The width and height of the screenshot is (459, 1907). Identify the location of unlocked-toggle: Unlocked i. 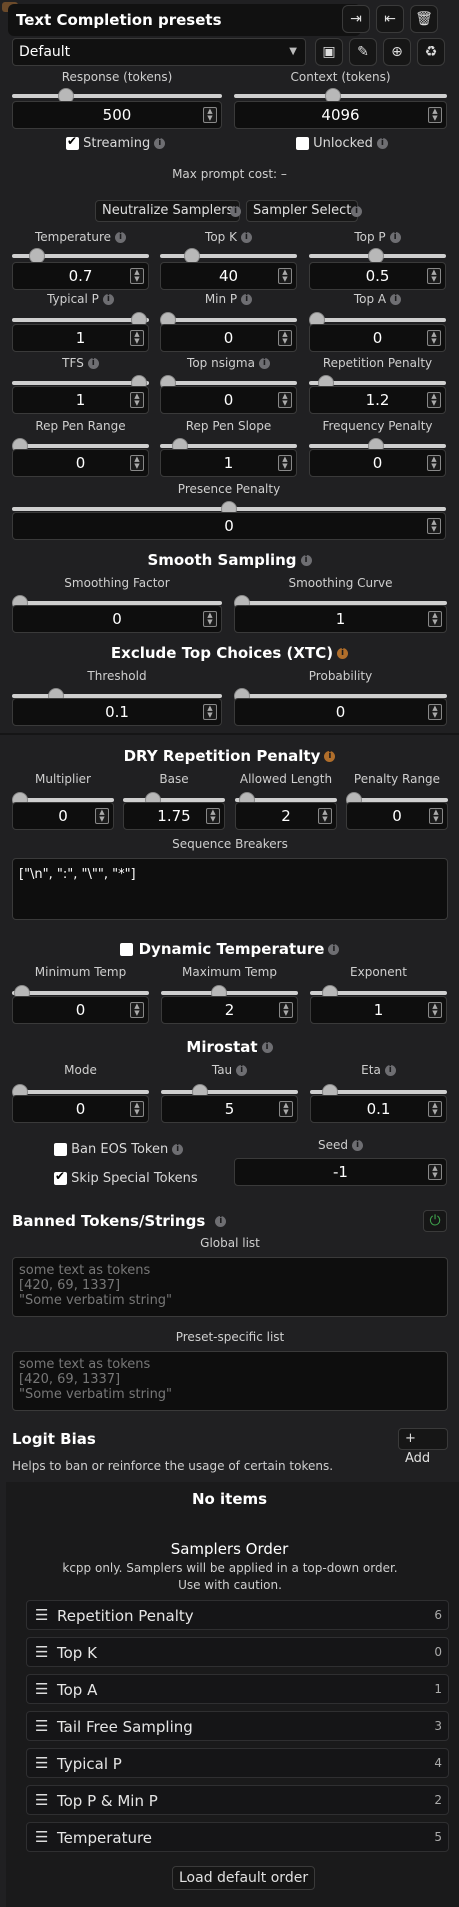
(342, 143).